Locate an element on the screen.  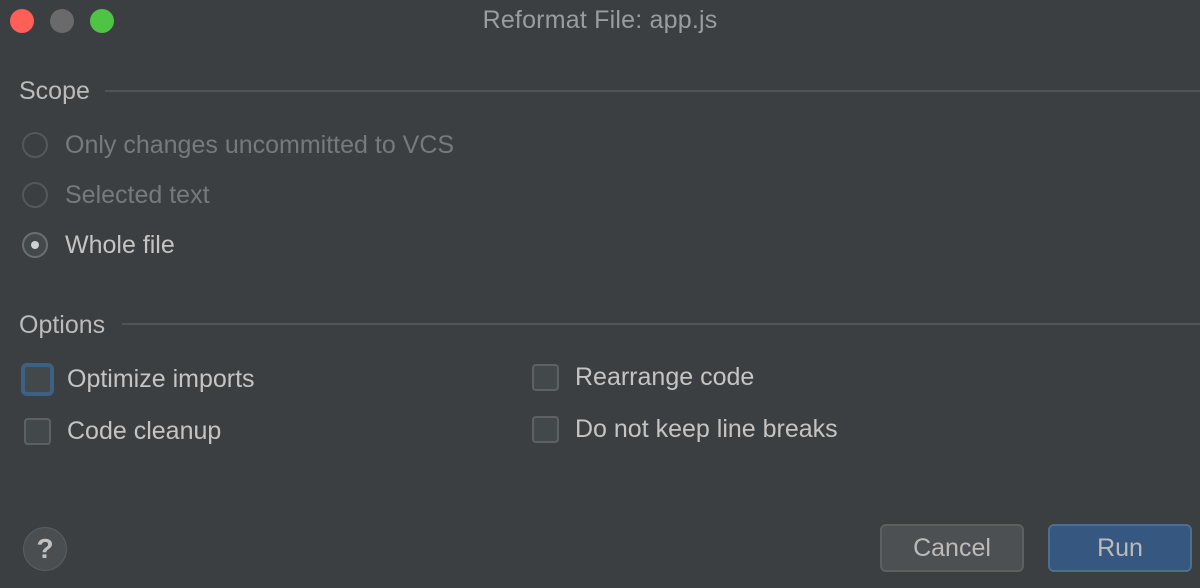
options-section-label: Options is located at coordinates (62, 325).